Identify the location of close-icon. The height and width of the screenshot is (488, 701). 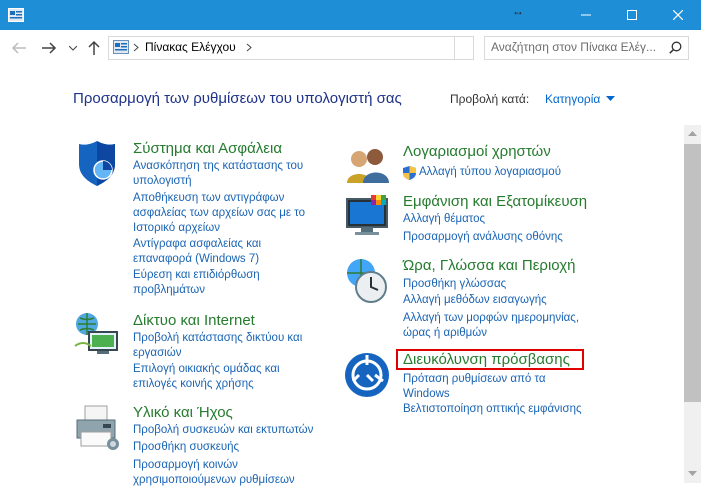
(678, 15).